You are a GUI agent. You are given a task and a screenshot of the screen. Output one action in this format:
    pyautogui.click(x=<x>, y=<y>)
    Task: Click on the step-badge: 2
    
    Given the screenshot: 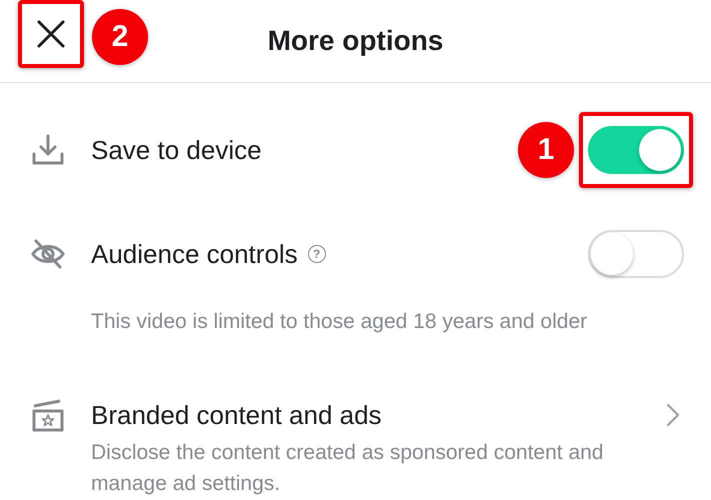 What is the action you would take?
    pyautogui.click(x=120, y=37)
    